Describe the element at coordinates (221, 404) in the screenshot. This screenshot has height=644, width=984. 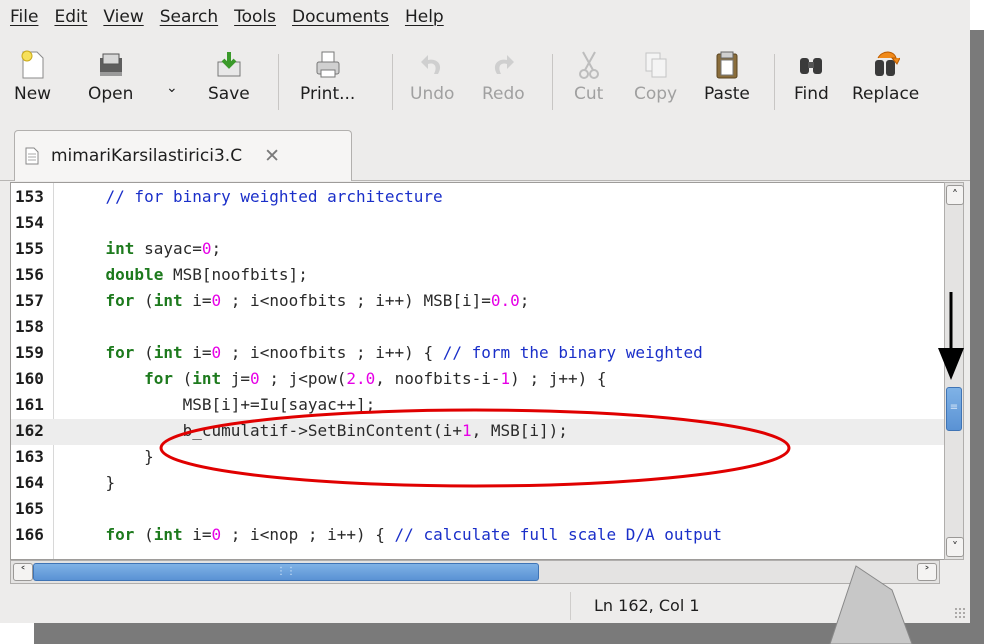
I see `code-text: MSB[i]+=Iu[sayac++];` at that location.